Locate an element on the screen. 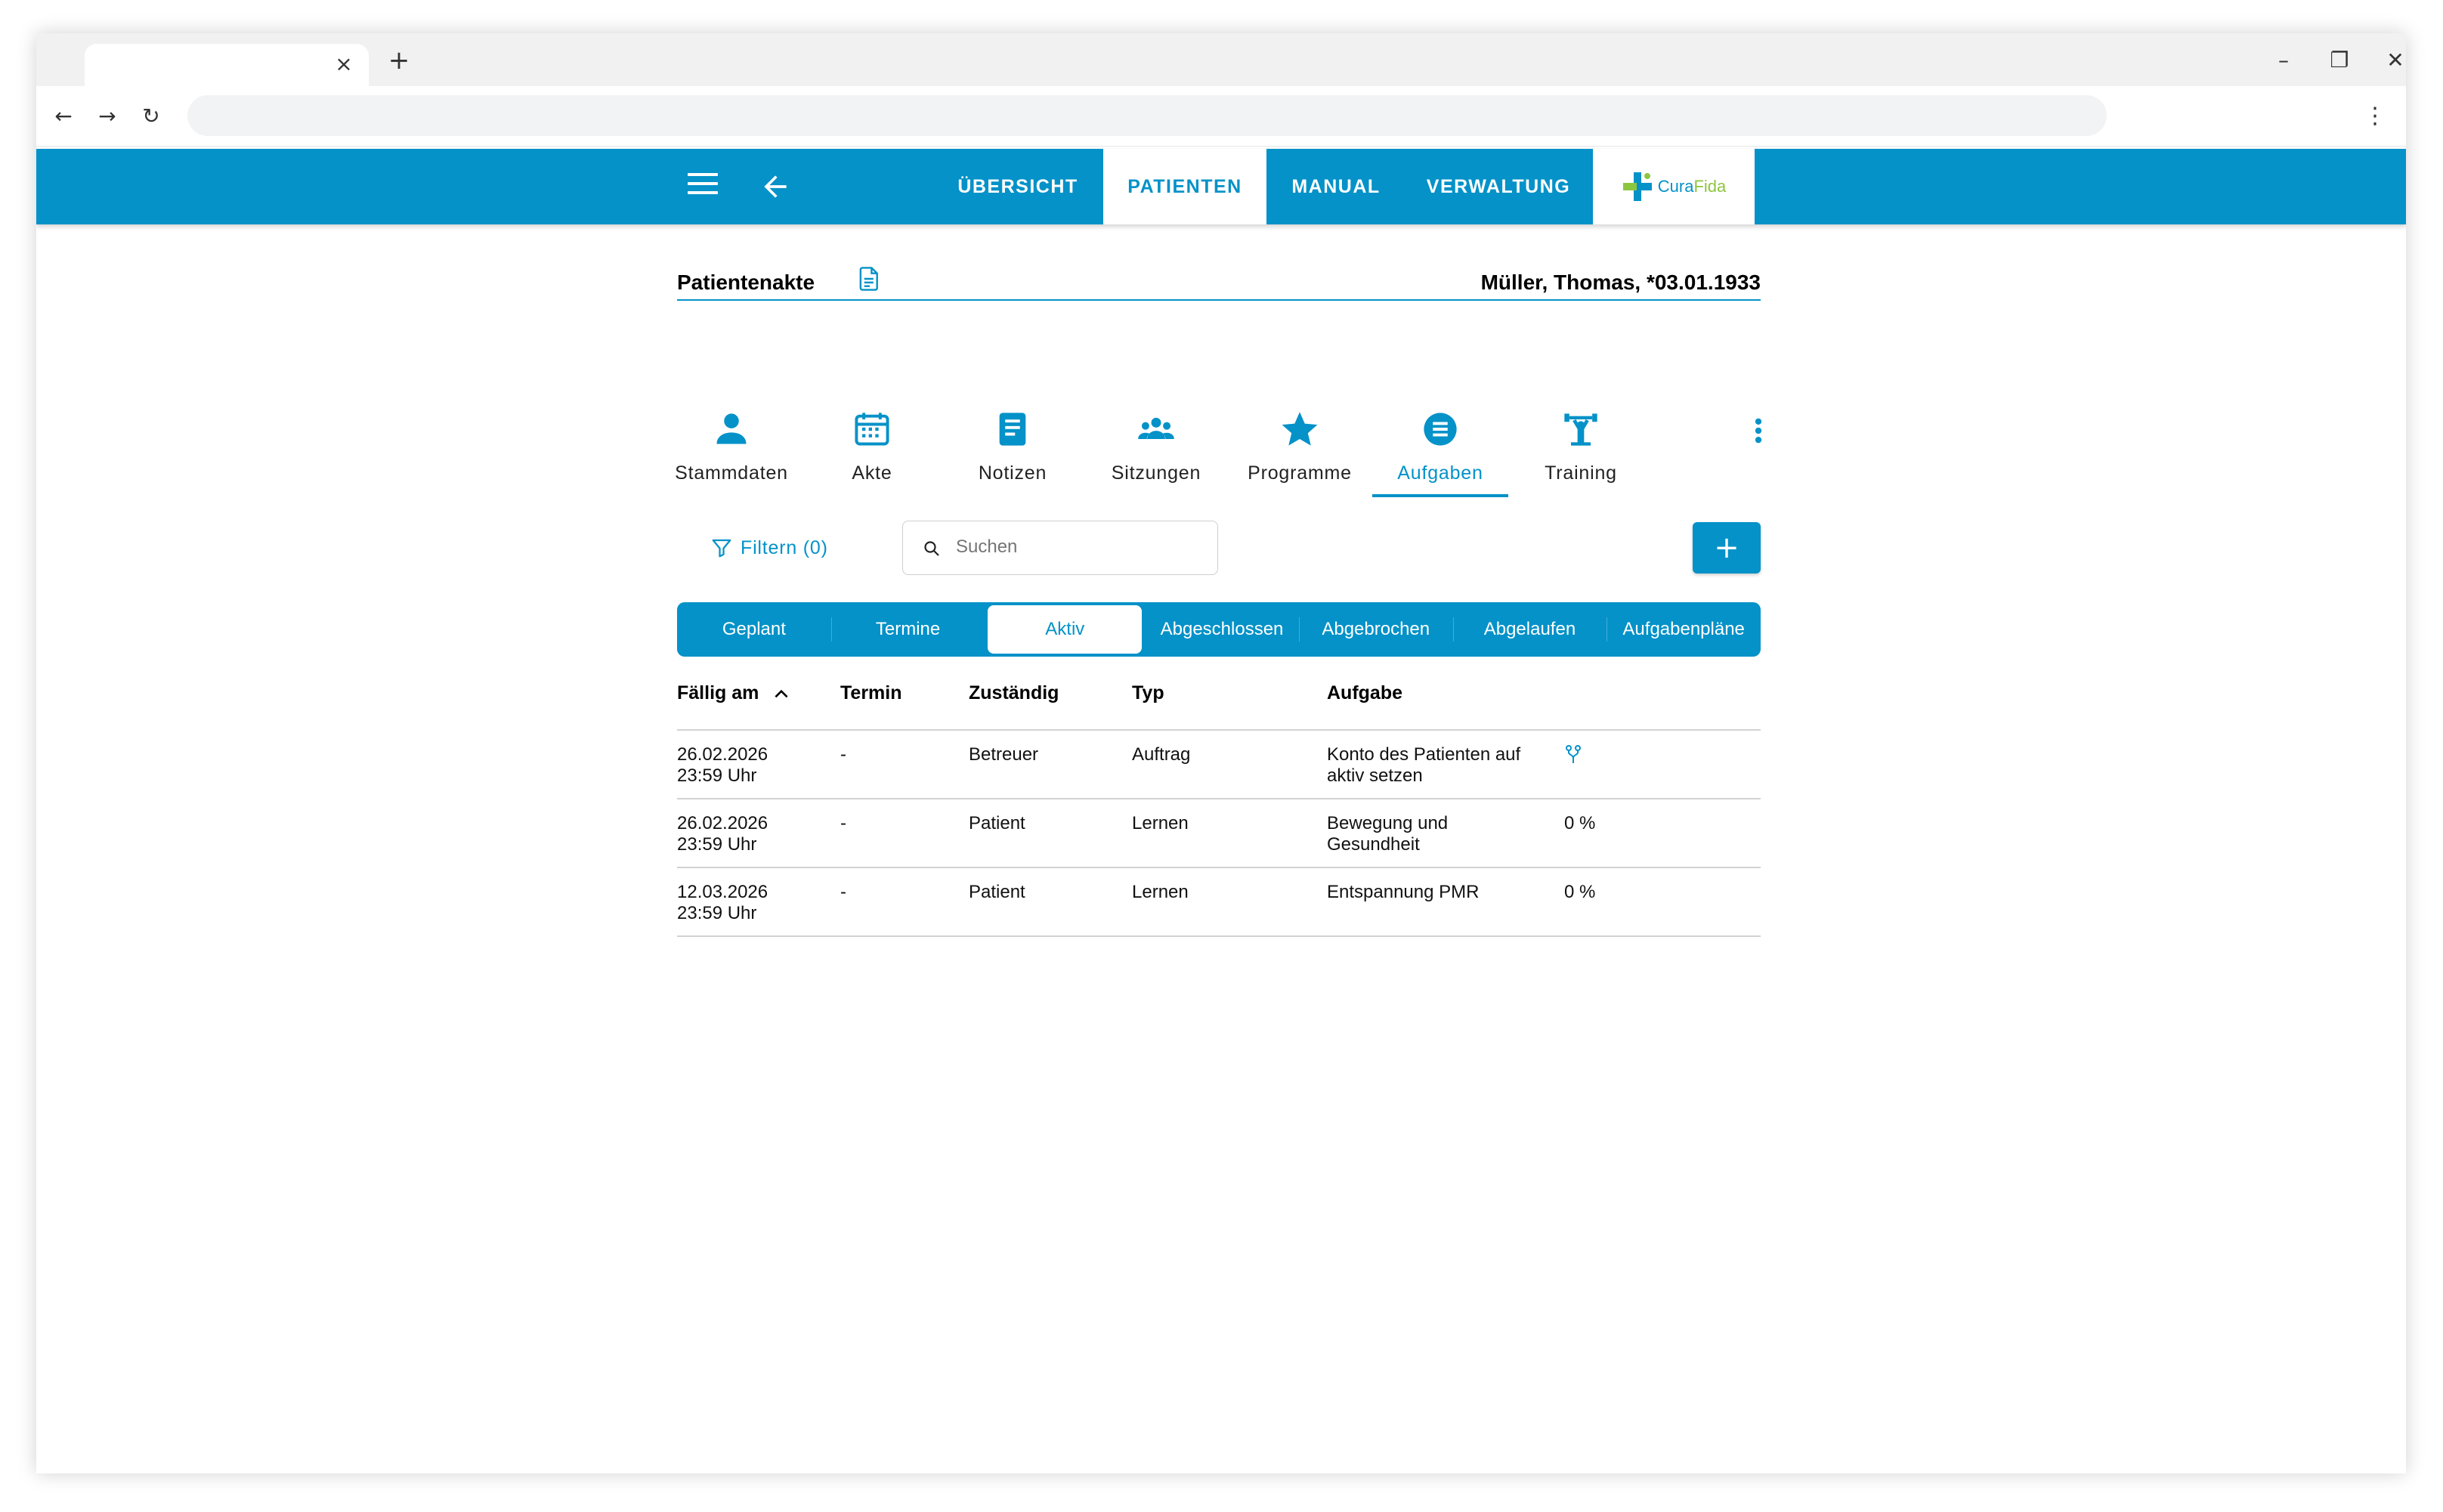 The image size is (2443, 1512). due-cell: 12.03.2026 23:59 Uhr is located at coordinates (722, 902).